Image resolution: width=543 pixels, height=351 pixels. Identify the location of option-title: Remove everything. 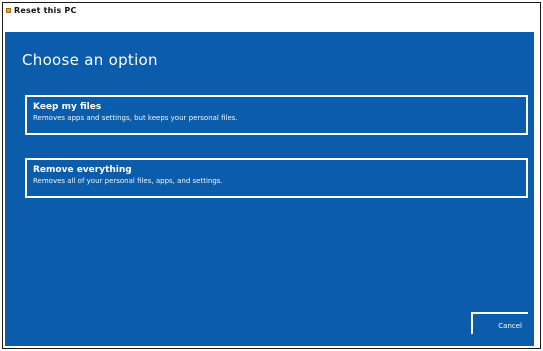
(82, 170).